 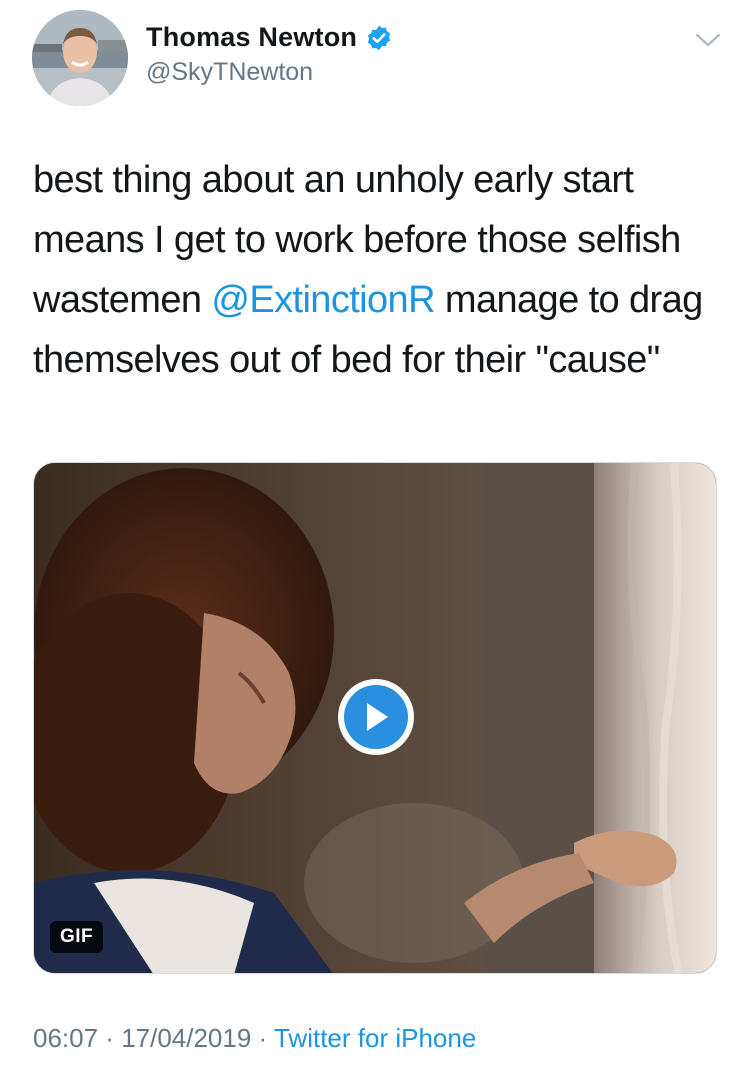 I want to click on author-name-row: Thomas Newton, so click(x=269, y=37).